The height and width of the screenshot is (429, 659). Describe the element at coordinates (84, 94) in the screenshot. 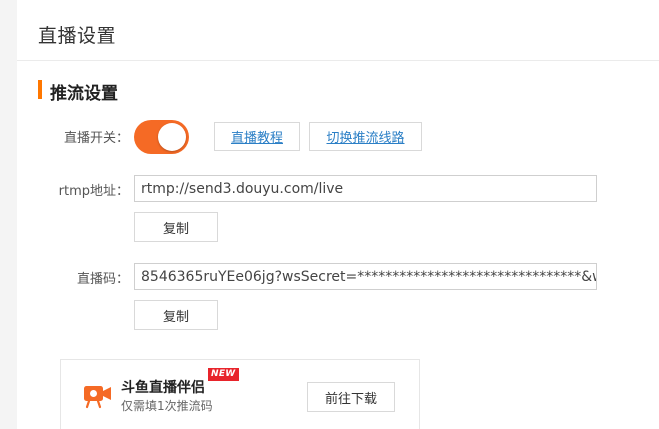

I see `section-title: 推流设置` at that location.